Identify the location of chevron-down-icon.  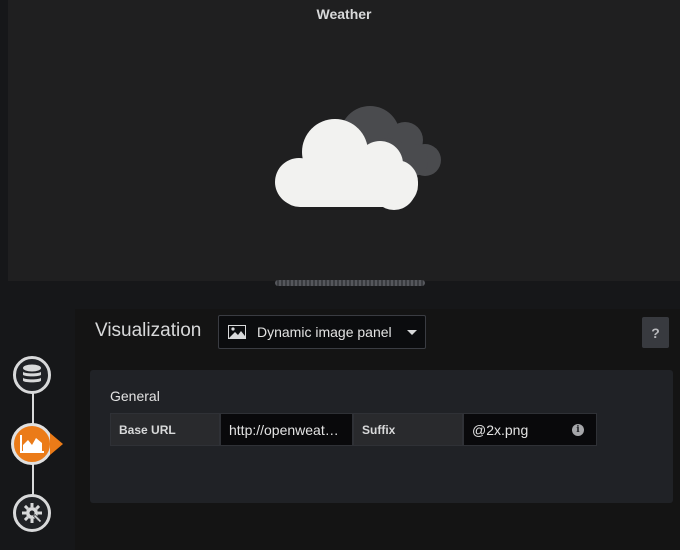
(412, 332).